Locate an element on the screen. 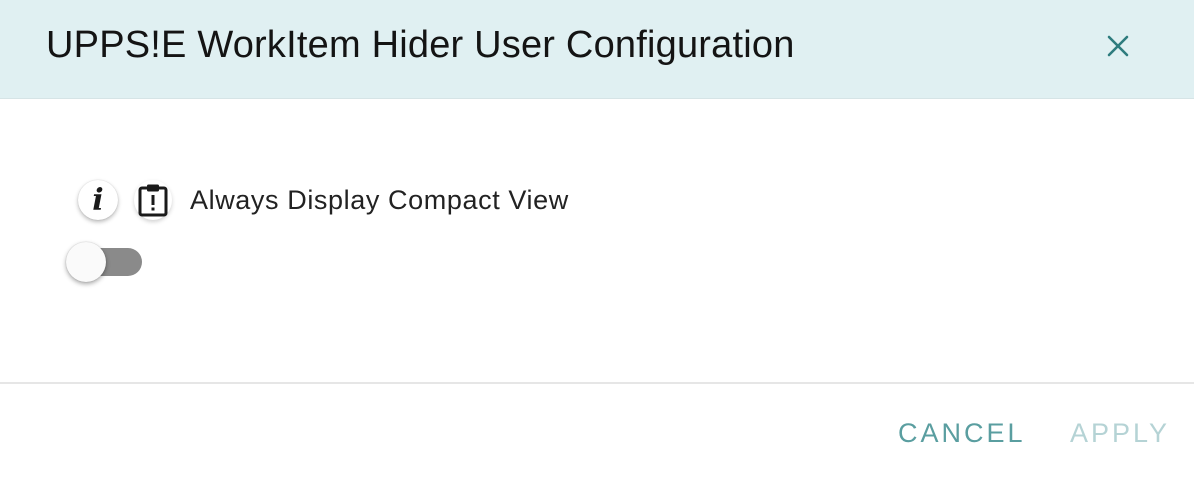  info-icon: i is located at coordinates (98, 200).